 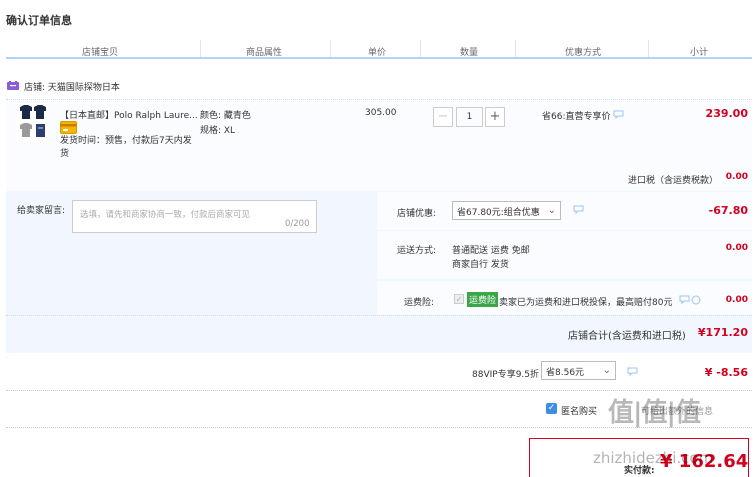 What do you see at coordinates (459, 299) in the screenshot?
I see `insurance-checkbox: ✓` at bounding box center [459, 299].